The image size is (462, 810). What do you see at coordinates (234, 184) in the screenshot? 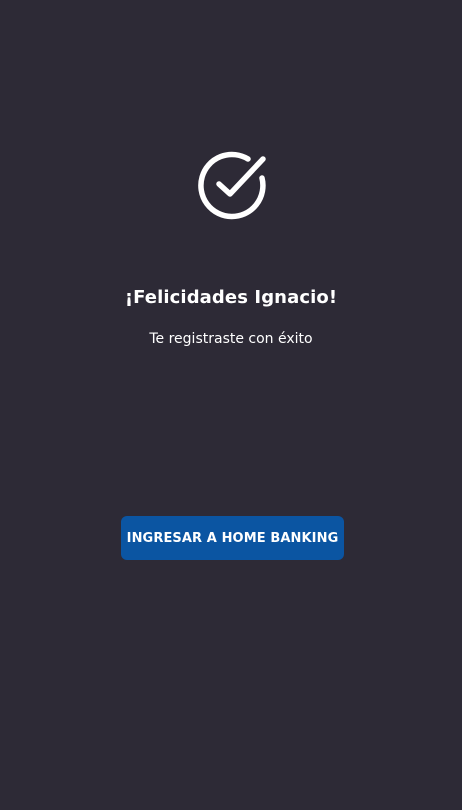
I see `check-circle-icon` at bounding box center [234, 184].